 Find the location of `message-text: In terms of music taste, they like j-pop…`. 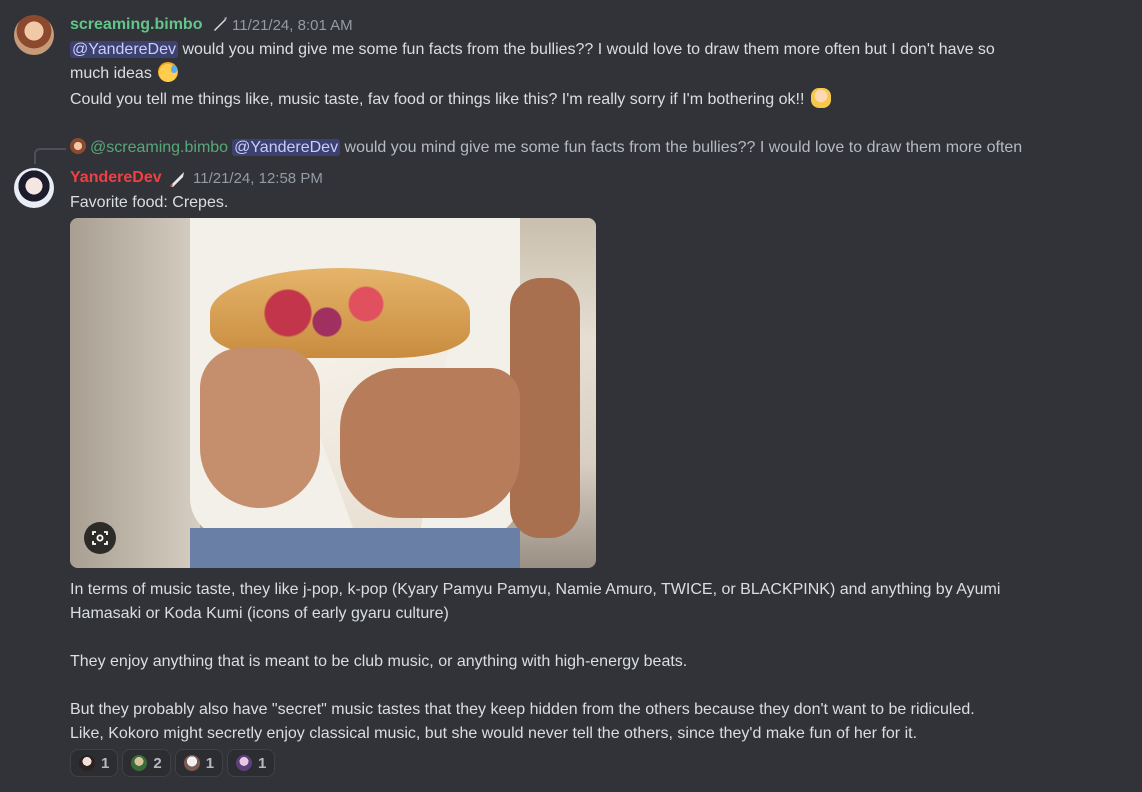

message-text: In terms of music taste, they like j-pop… is located at coordinates (535, 589).